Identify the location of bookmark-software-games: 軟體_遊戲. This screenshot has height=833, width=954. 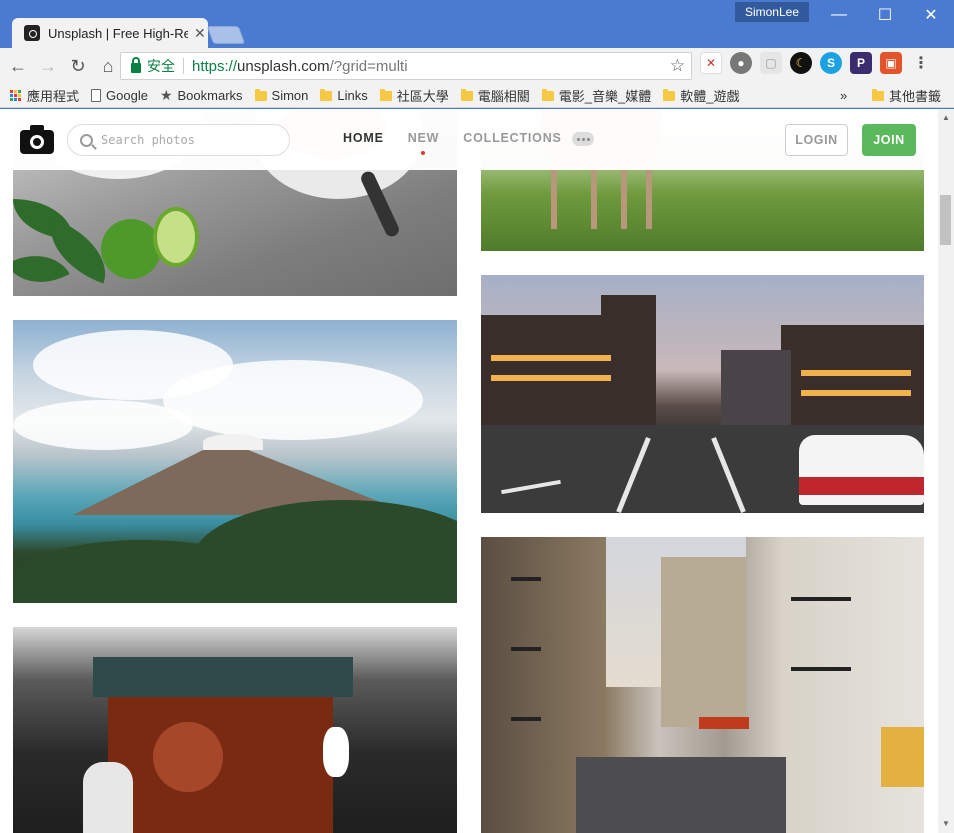
(701, 95).